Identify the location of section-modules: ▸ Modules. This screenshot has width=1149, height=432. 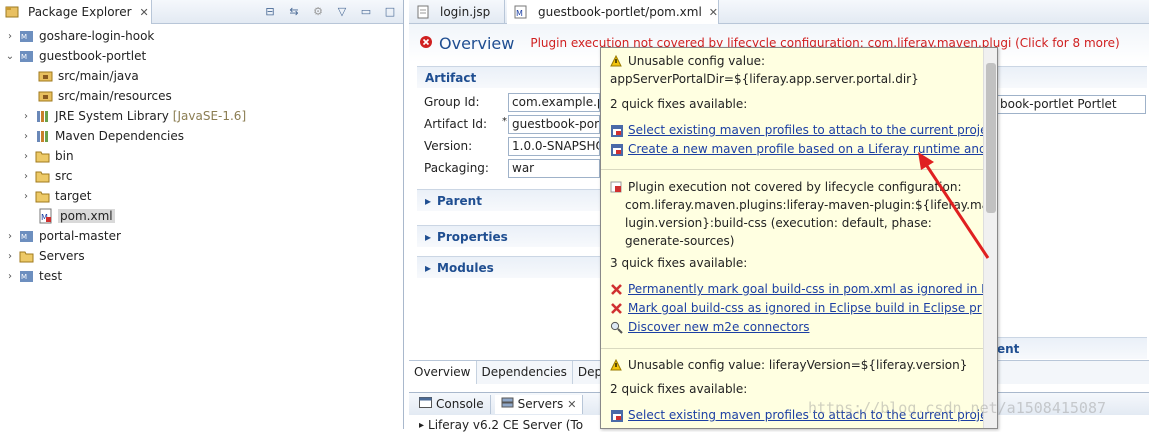
(508, 267).